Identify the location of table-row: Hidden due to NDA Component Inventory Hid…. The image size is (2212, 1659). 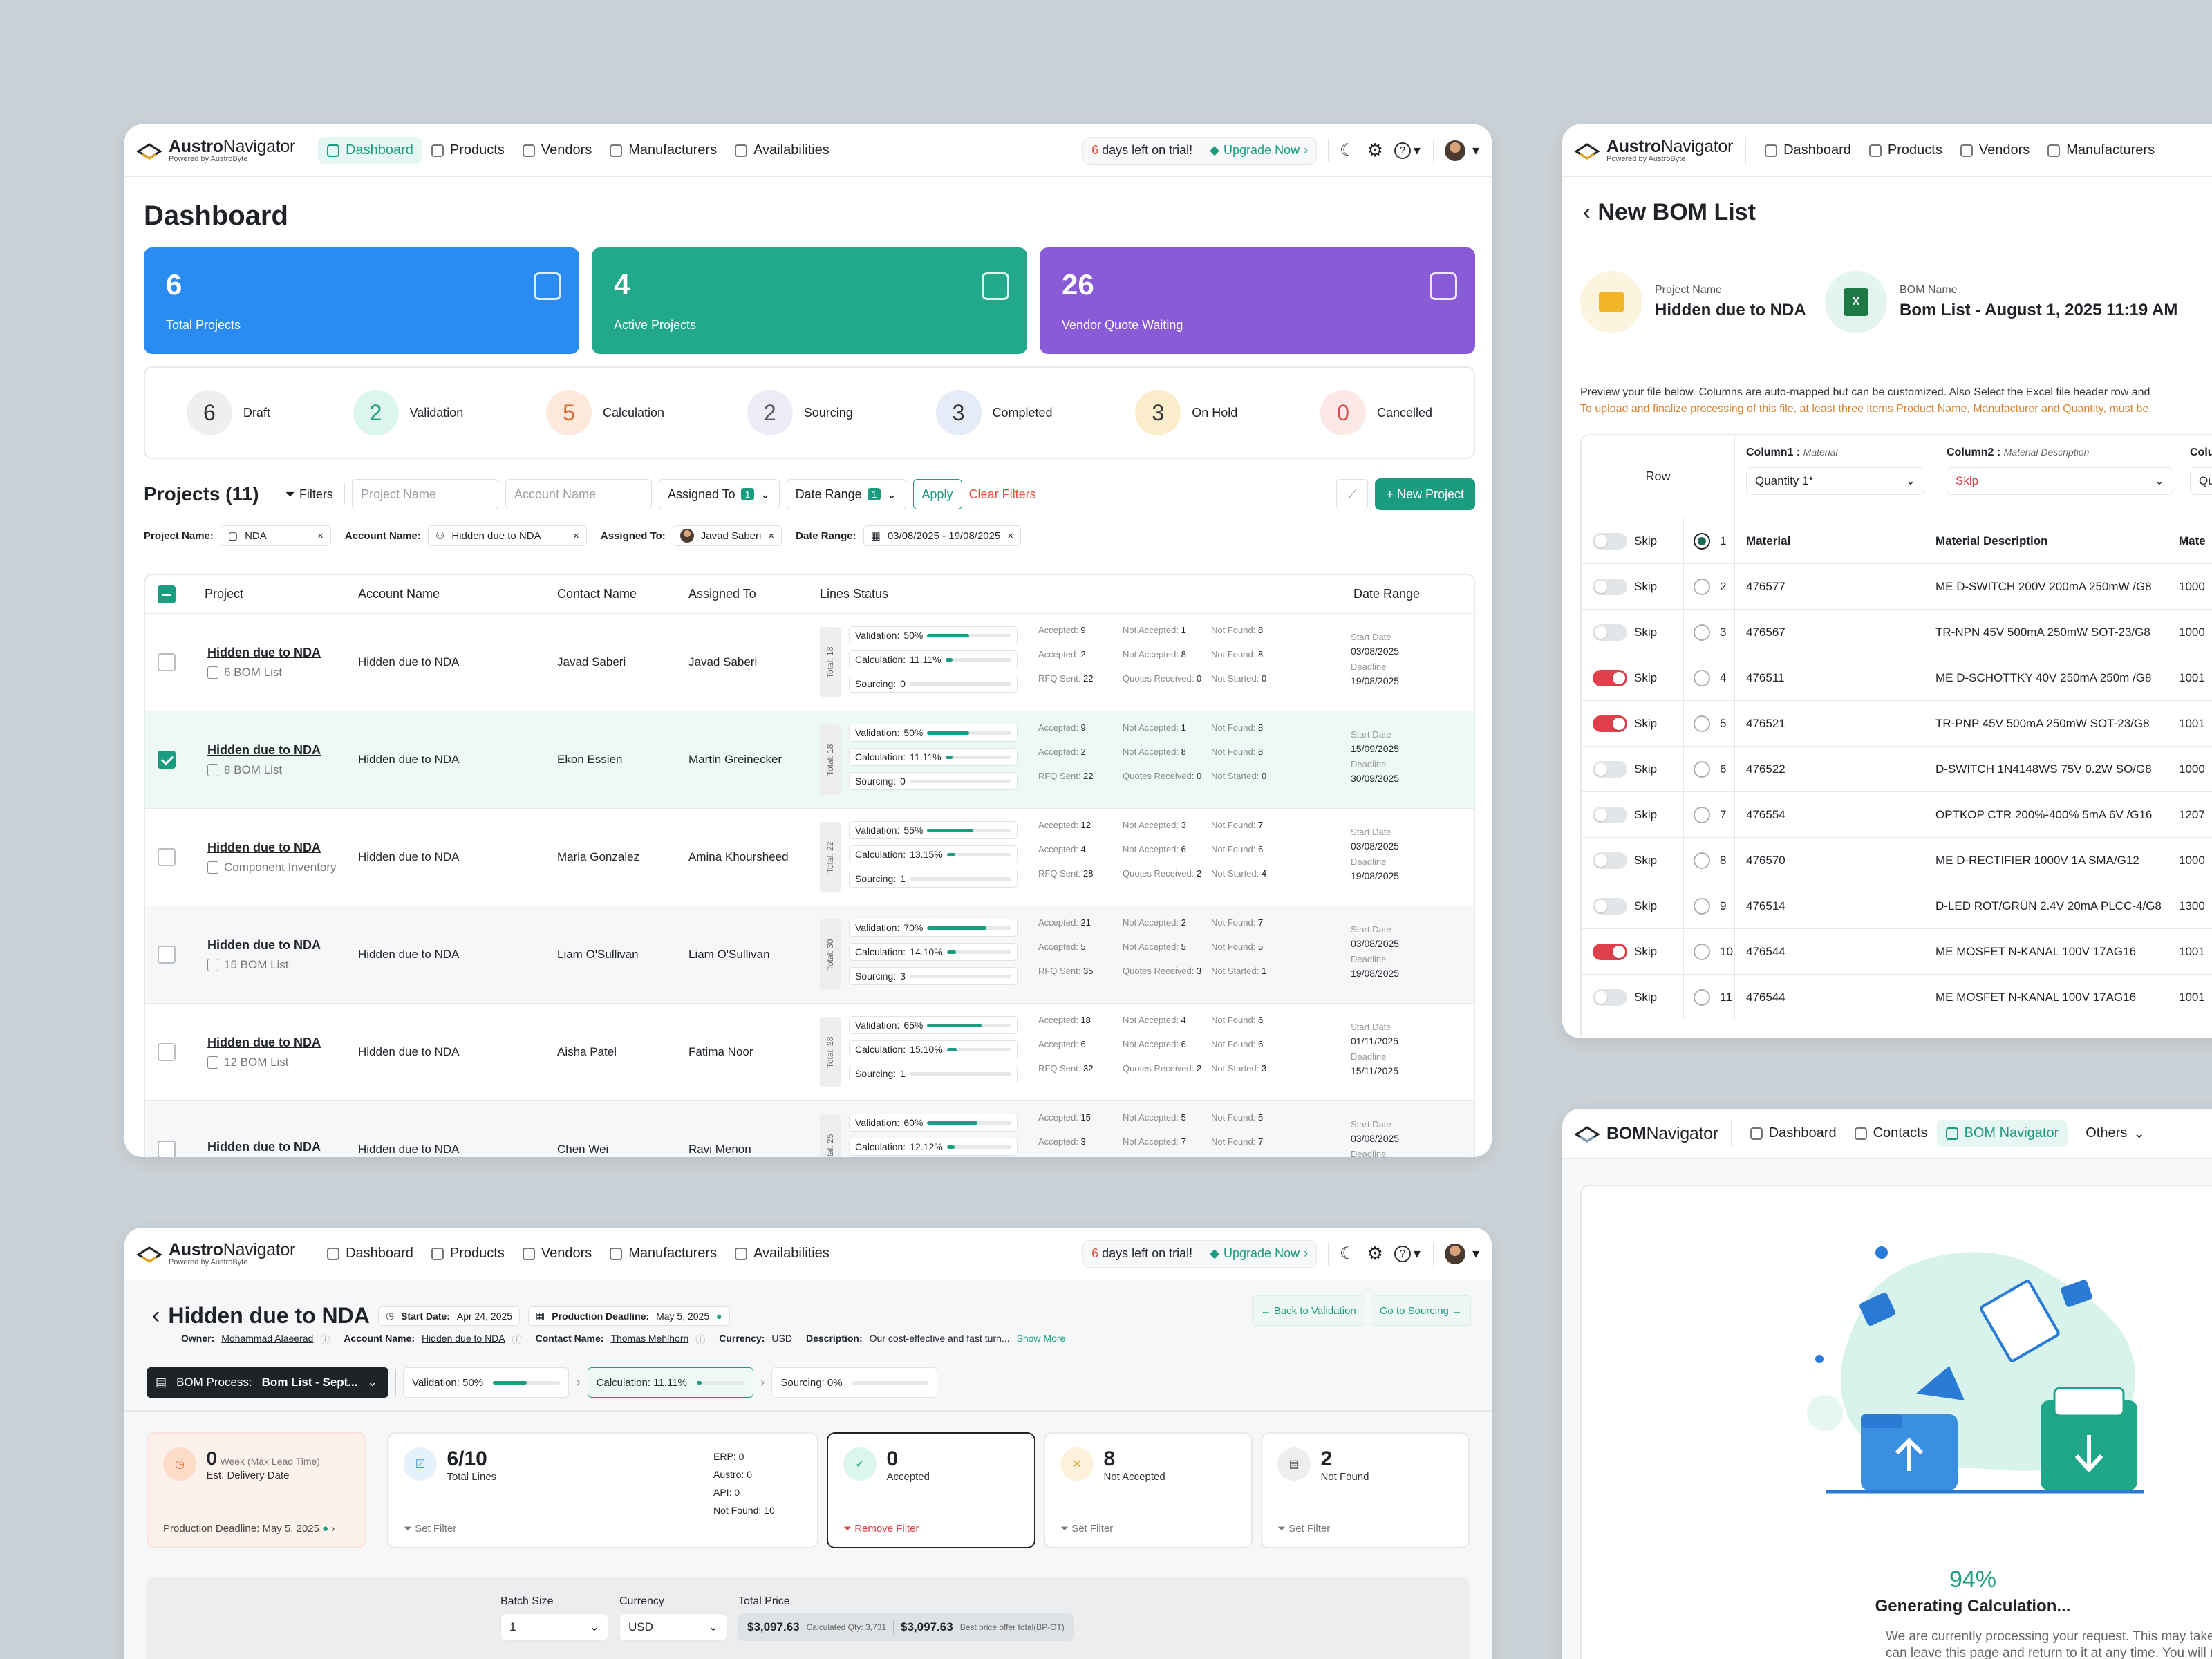
(810, 857).